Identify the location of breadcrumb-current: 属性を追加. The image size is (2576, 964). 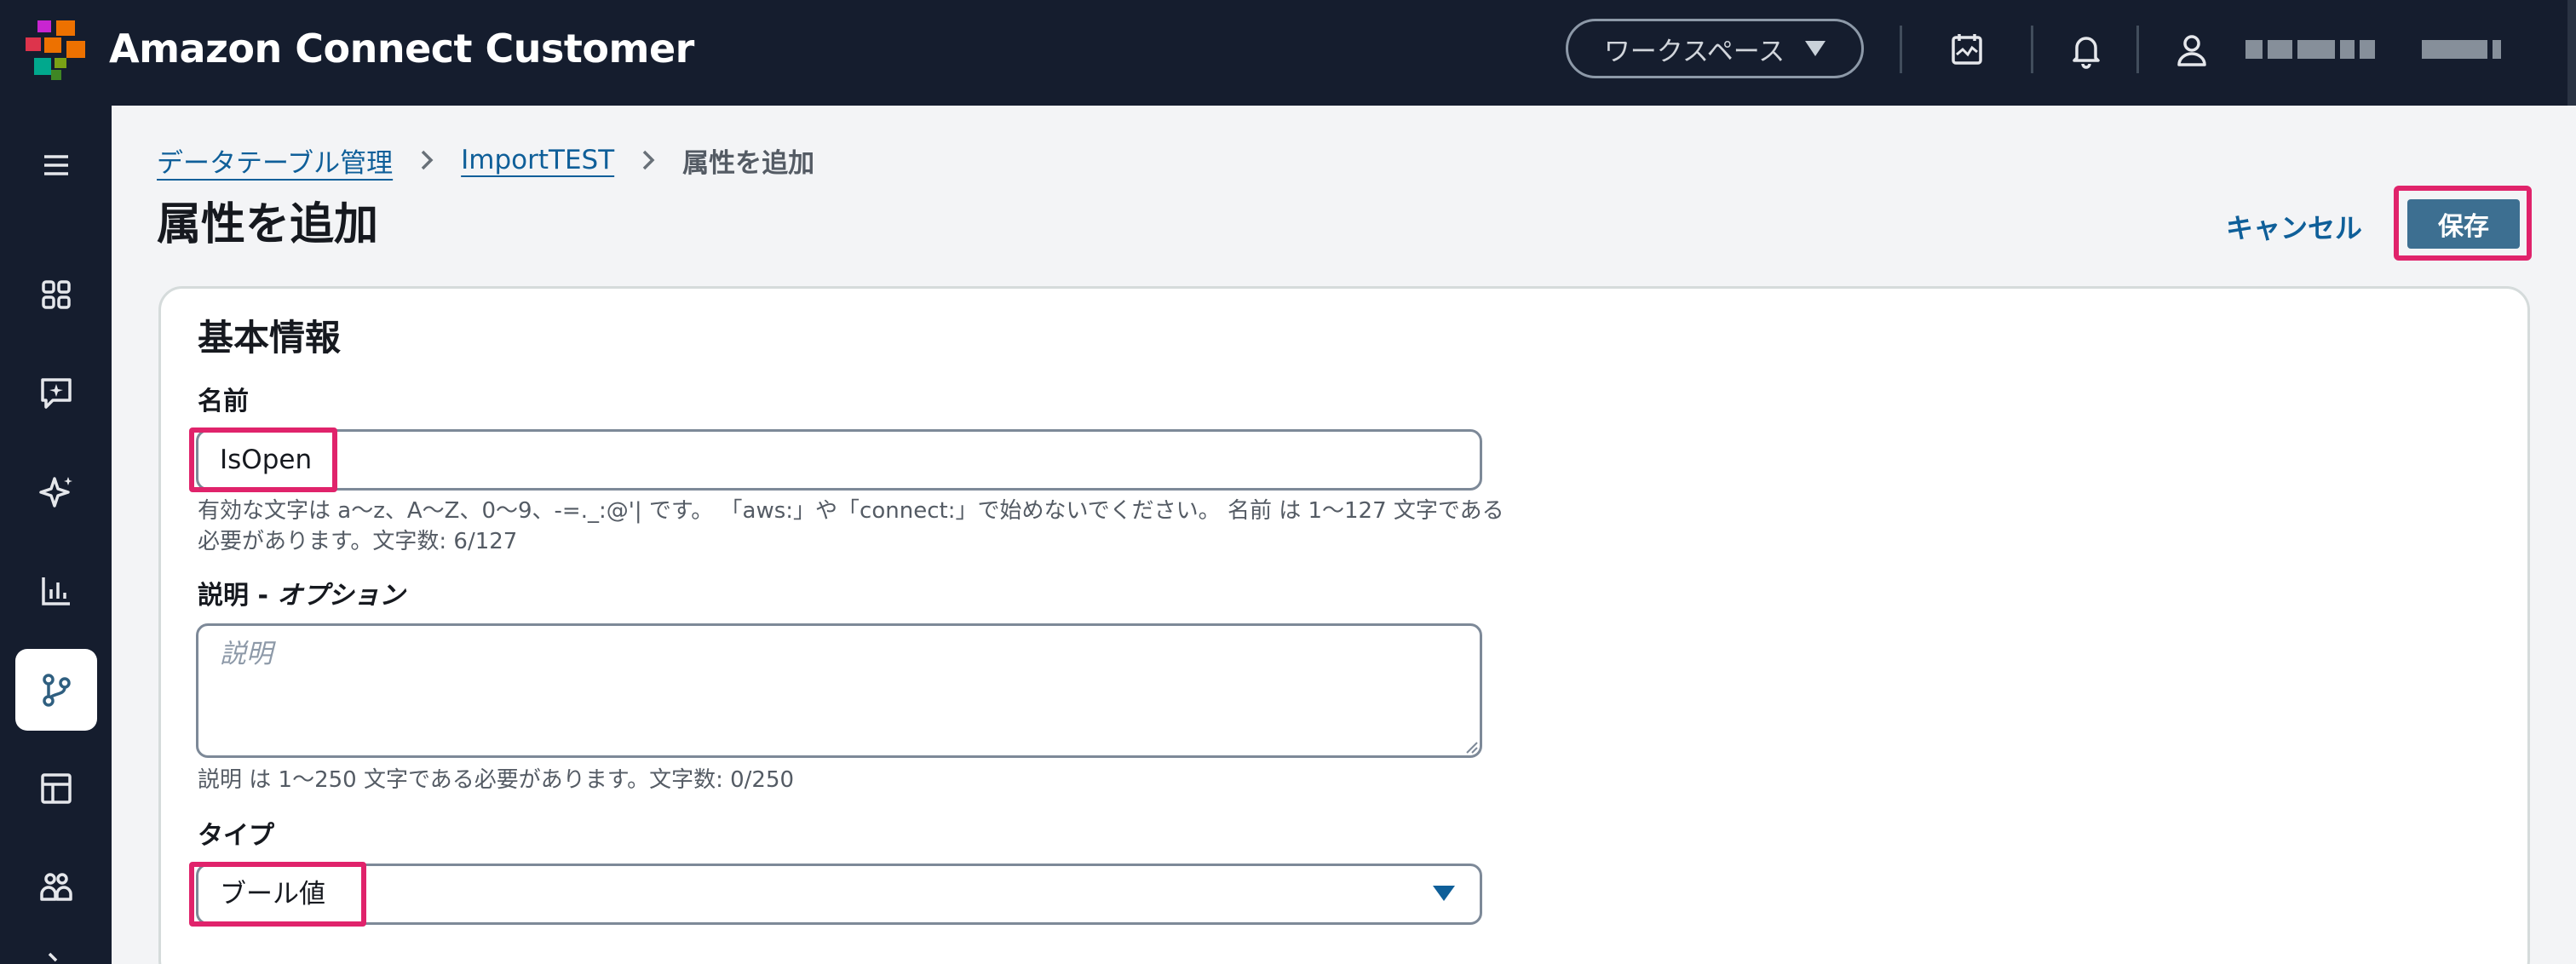
(749, 163).